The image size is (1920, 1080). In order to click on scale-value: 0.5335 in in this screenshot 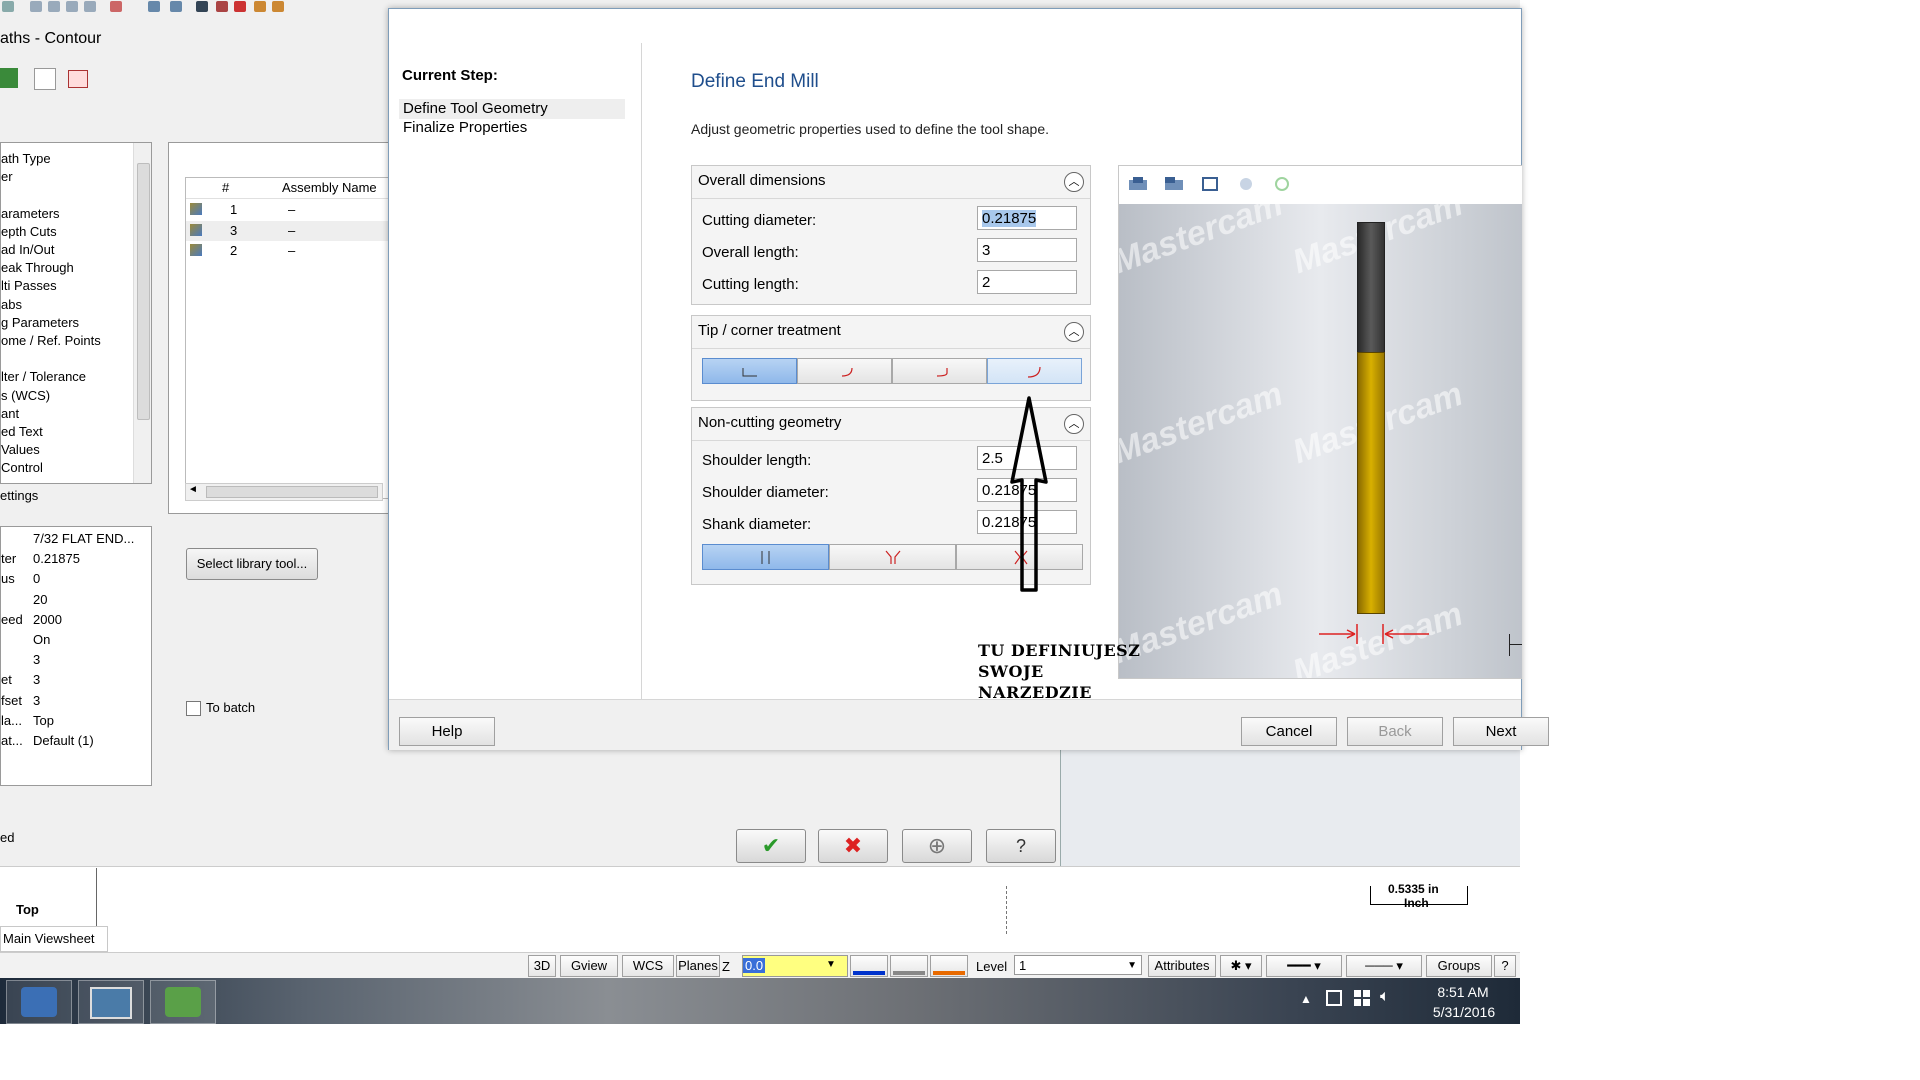, I will do `click(1413, 889)`.